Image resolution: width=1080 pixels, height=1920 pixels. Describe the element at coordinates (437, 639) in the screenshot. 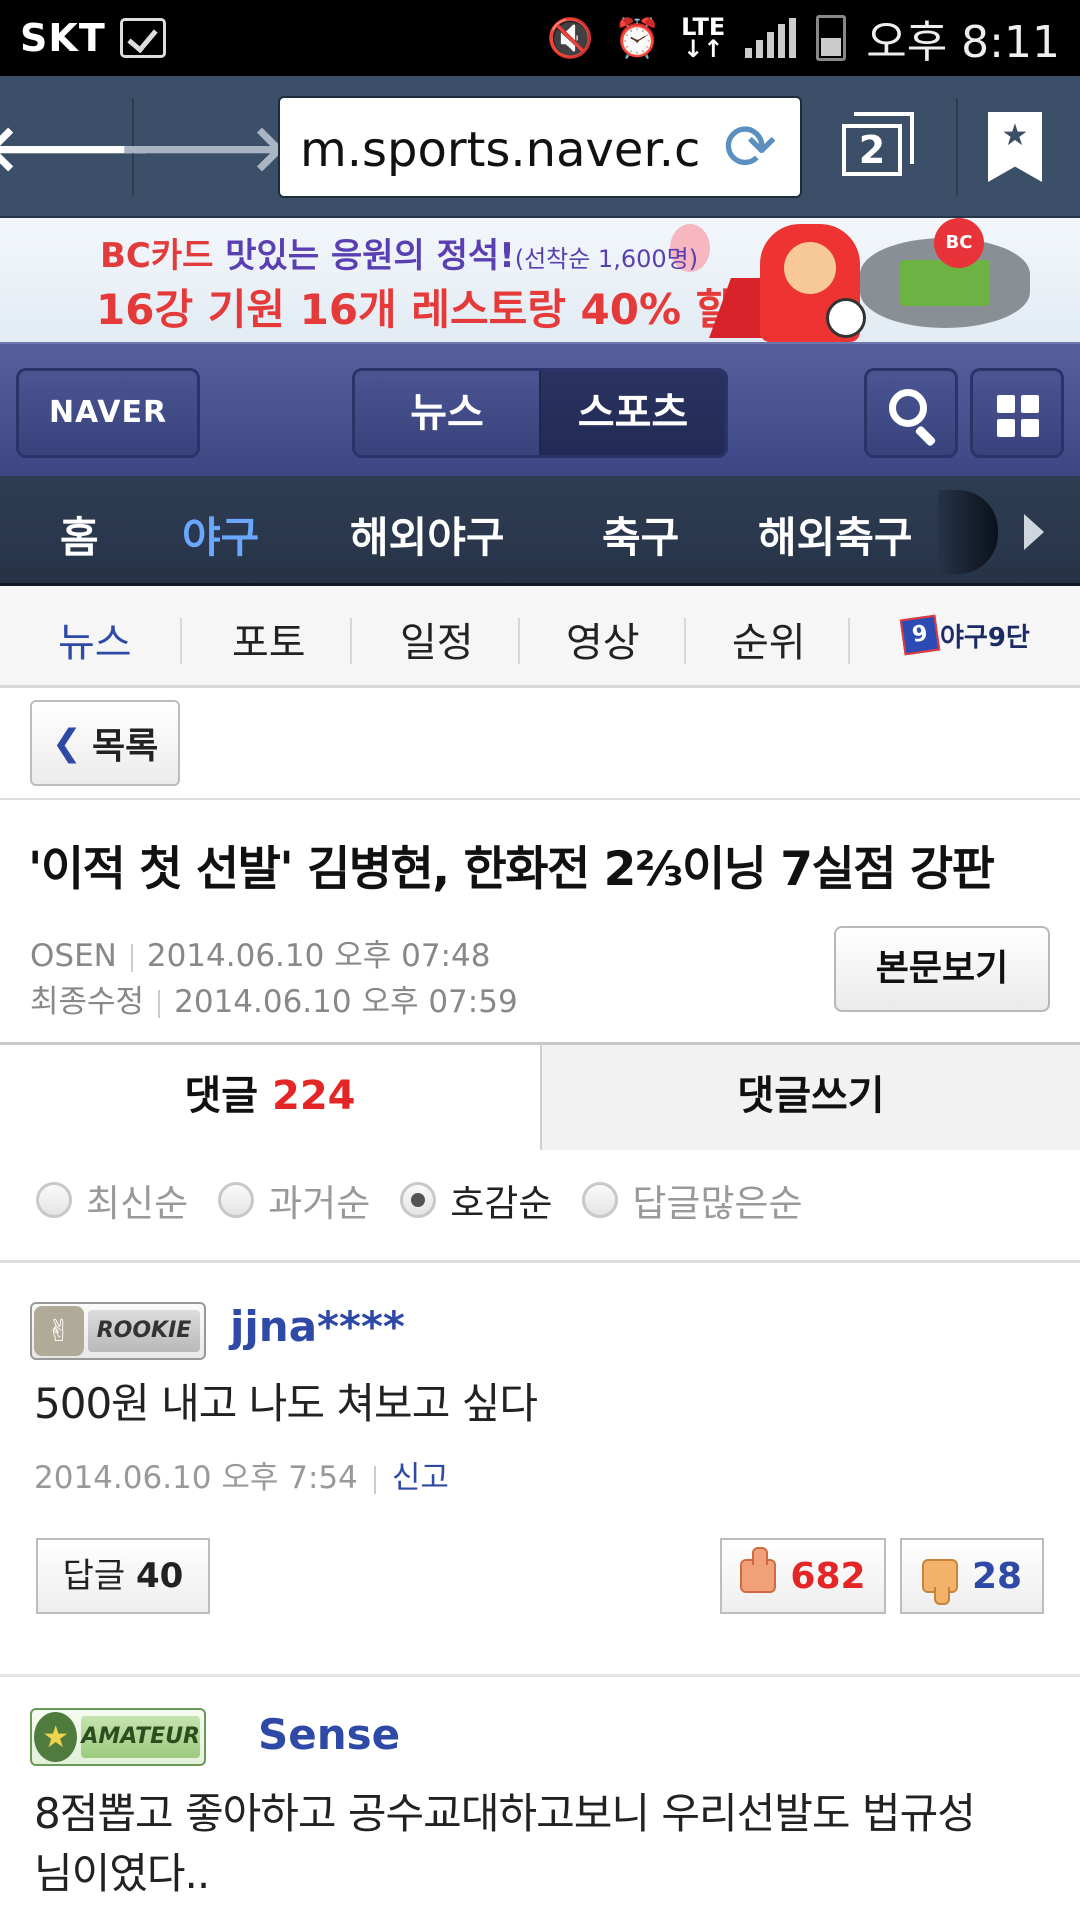

I see `subtab-schedule: 일정` at that location.